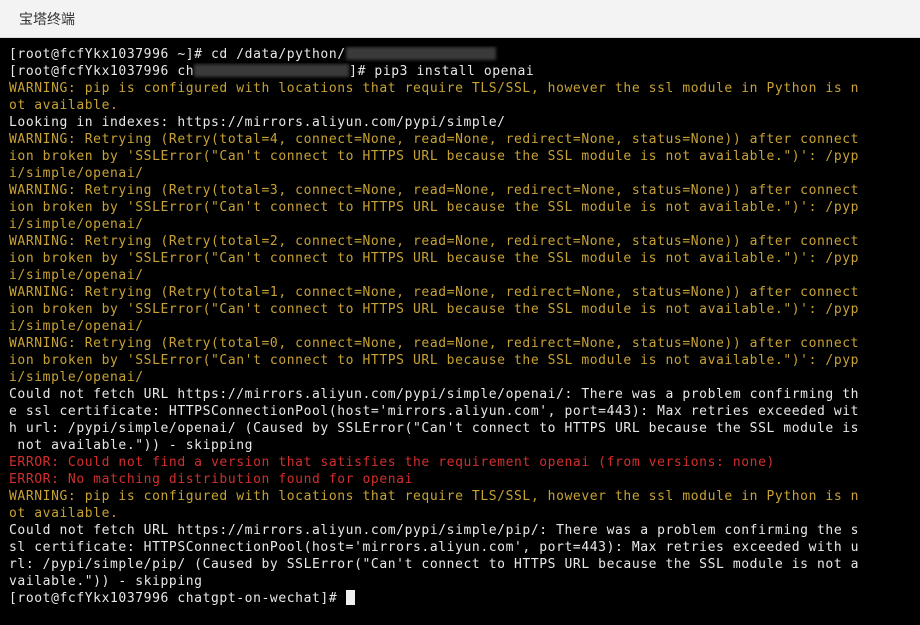  What do you see at coordinates (420, 53) in the screenshot?
I see `redacted-path` at bounding box center [420, 53].